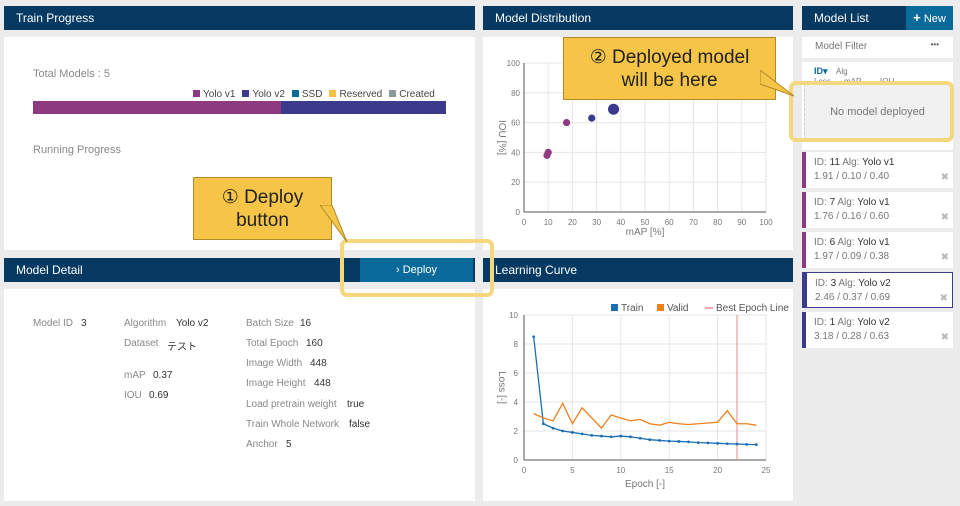 This screenshot has width=960, height=506. I want to click on model-card: ID: 7 Alg: Yolo v1 1.76 / 0.16 / 0.60 ✖, so click(877, 210).